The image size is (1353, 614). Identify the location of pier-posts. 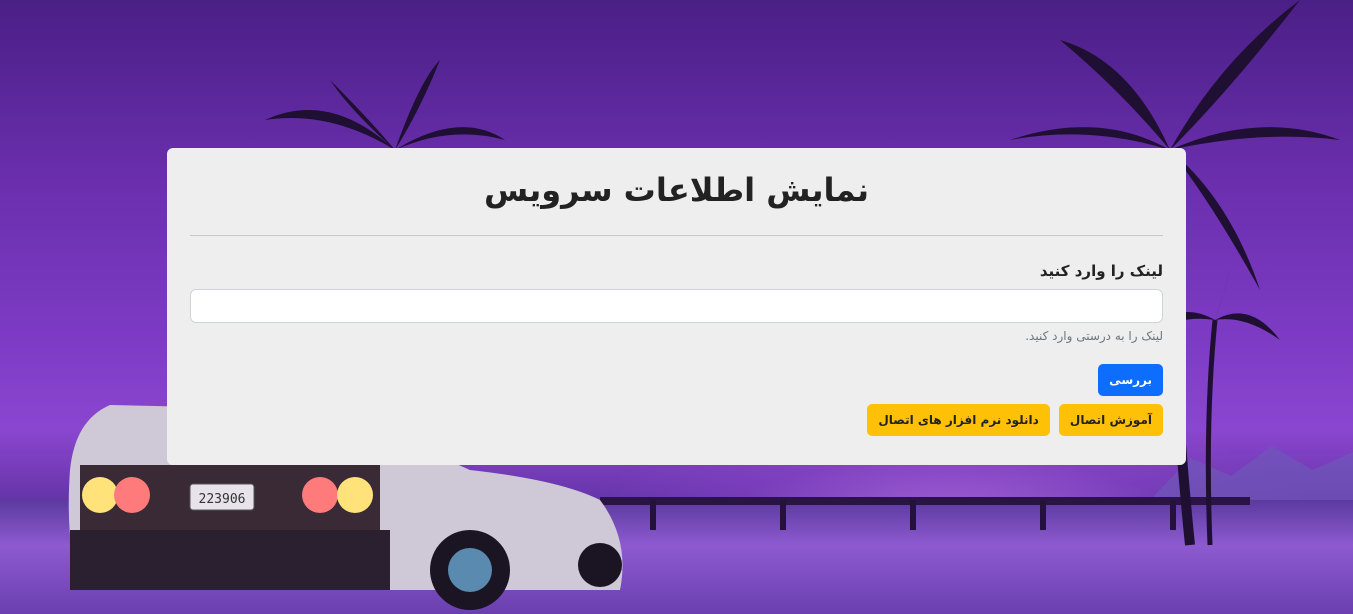
(913, 515).